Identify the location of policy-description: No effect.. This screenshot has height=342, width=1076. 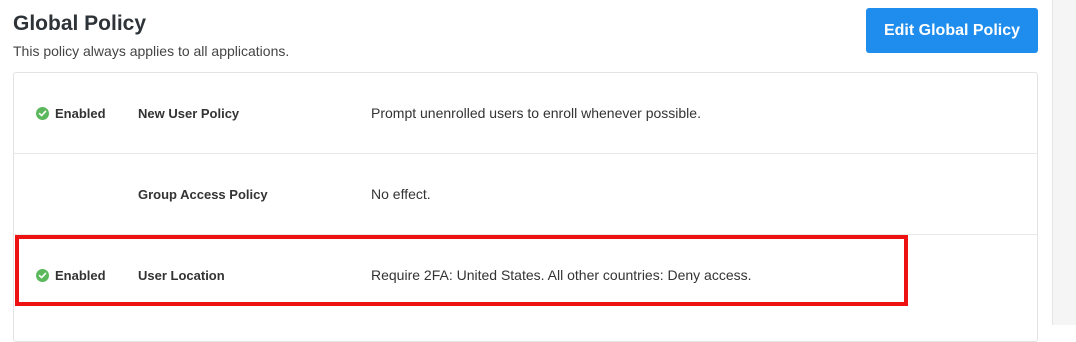
(401, 194).